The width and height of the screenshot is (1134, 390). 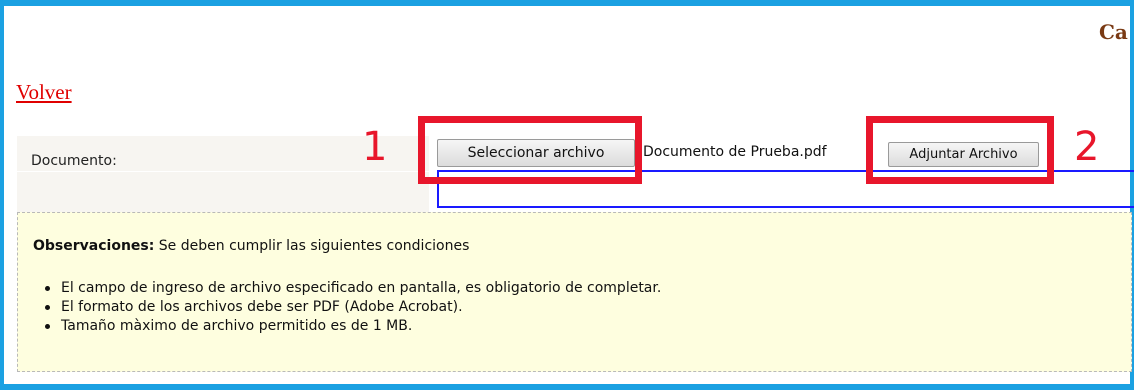 What do you see at coordinates (44, 92) in the screenshot?
I see `back-link: Volver` at bounding box center [44, 92].